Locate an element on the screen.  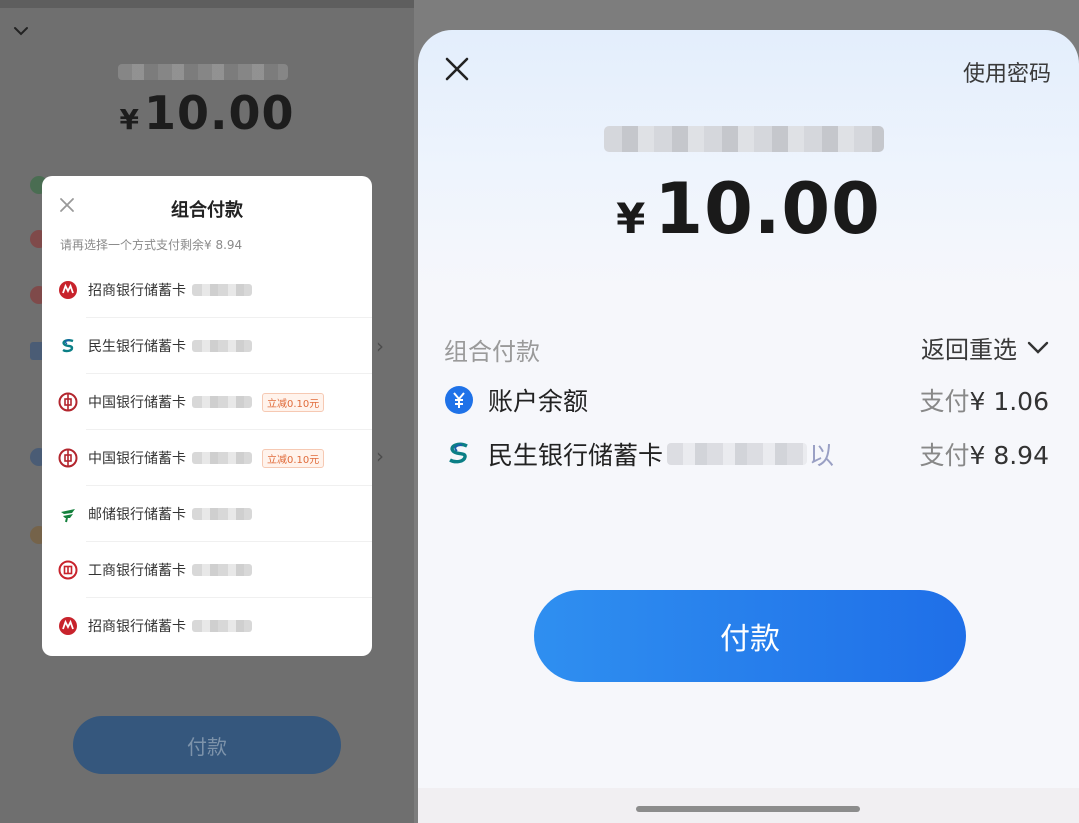
bank-option: 民生银行储蓄卡 is located at coordinates (207, 346).